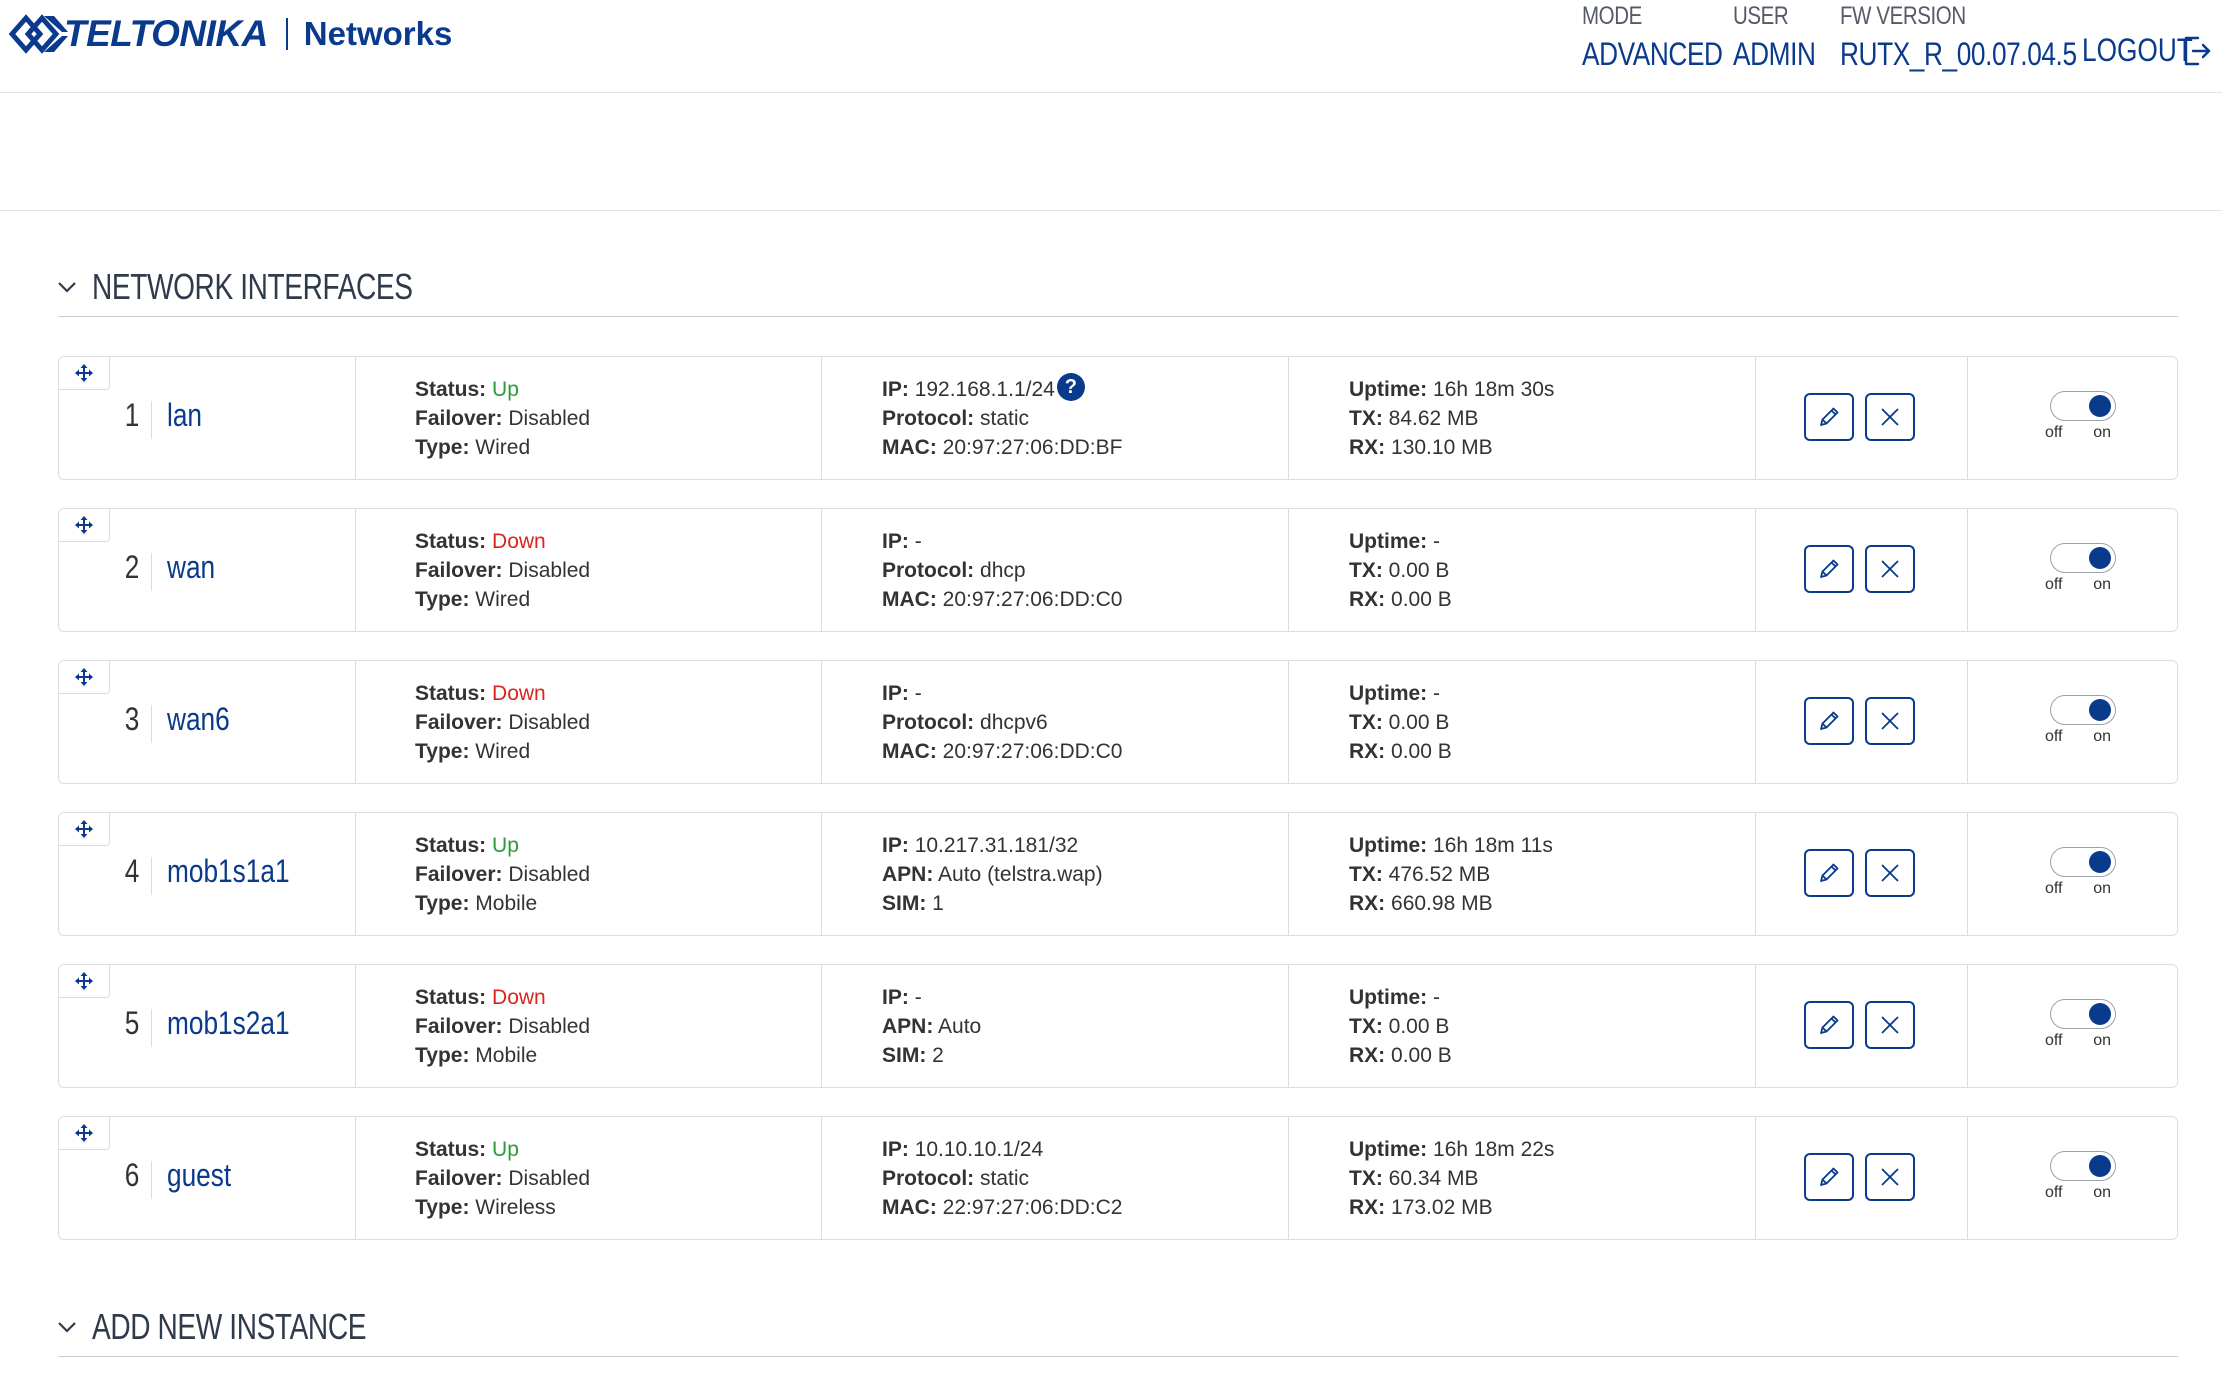 Image resolution: width=2222 pixels, height=1376 pixels. What do you see at coordinates (1652, 54) in the screenshot?
I see `mode-value-link: ADVANCED` at bounding box center [1652, 54].